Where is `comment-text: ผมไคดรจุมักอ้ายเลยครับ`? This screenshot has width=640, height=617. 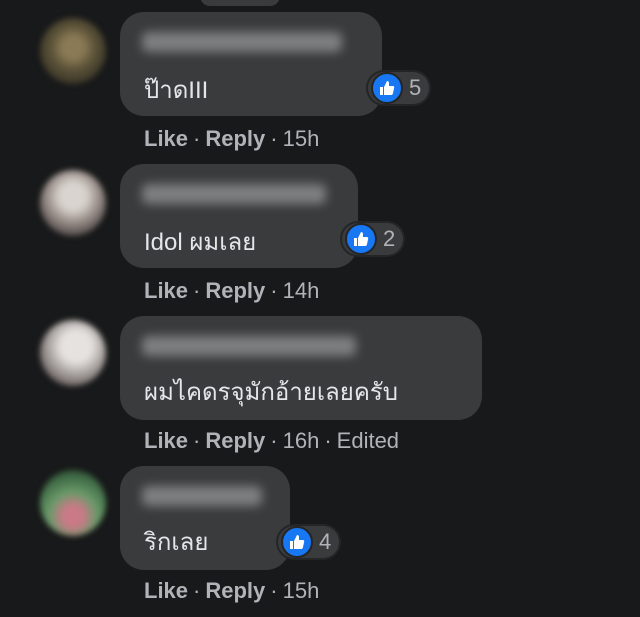
comment-text: ผมไคดรจุมักอ้ายเลยครับ is located at coordinates (271, 392).